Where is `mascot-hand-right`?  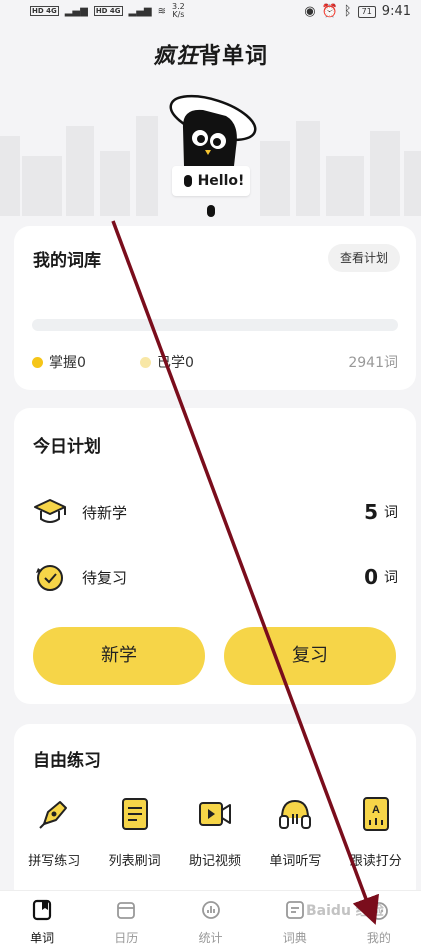 mascot-hand-right is located at coordinates (211, 211).